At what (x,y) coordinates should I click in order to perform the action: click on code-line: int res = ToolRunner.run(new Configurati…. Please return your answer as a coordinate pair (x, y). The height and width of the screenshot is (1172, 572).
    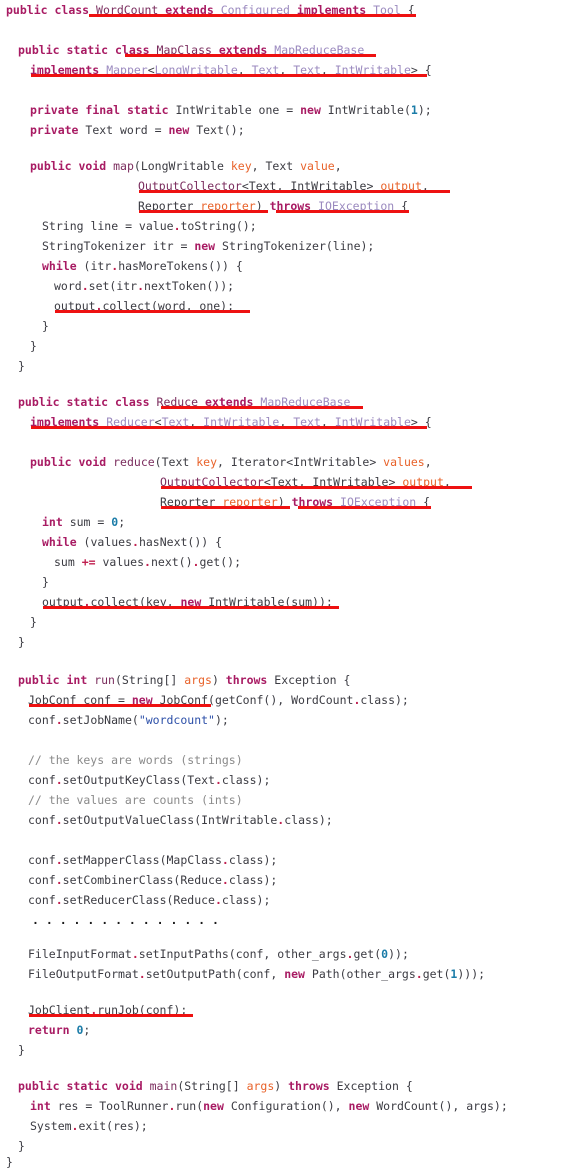
    Looking at the image, I should click on (269, 1106).